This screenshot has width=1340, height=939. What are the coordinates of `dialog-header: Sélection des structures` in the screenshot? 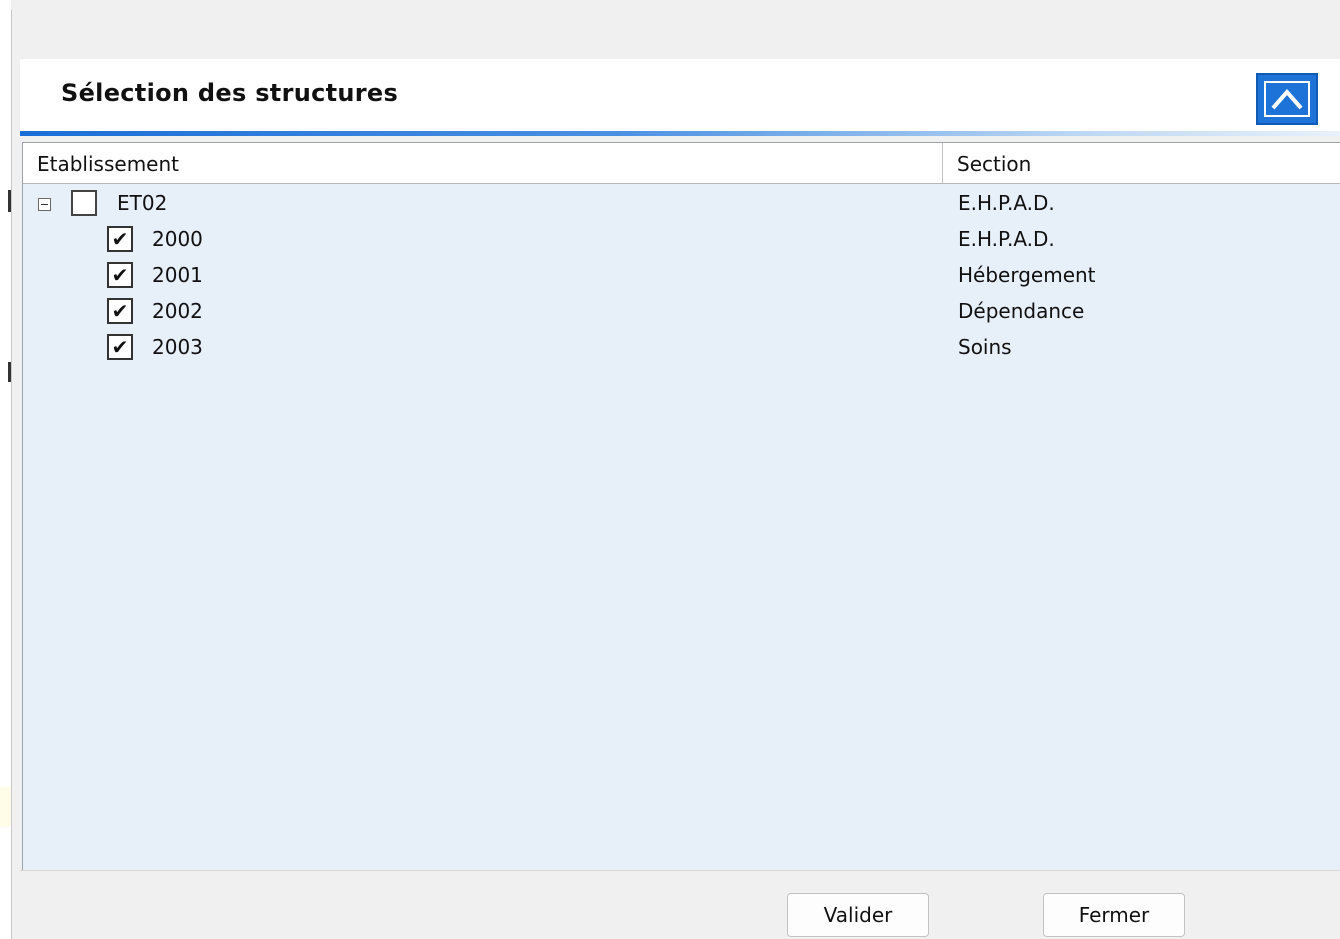 It's located at (680, 95).